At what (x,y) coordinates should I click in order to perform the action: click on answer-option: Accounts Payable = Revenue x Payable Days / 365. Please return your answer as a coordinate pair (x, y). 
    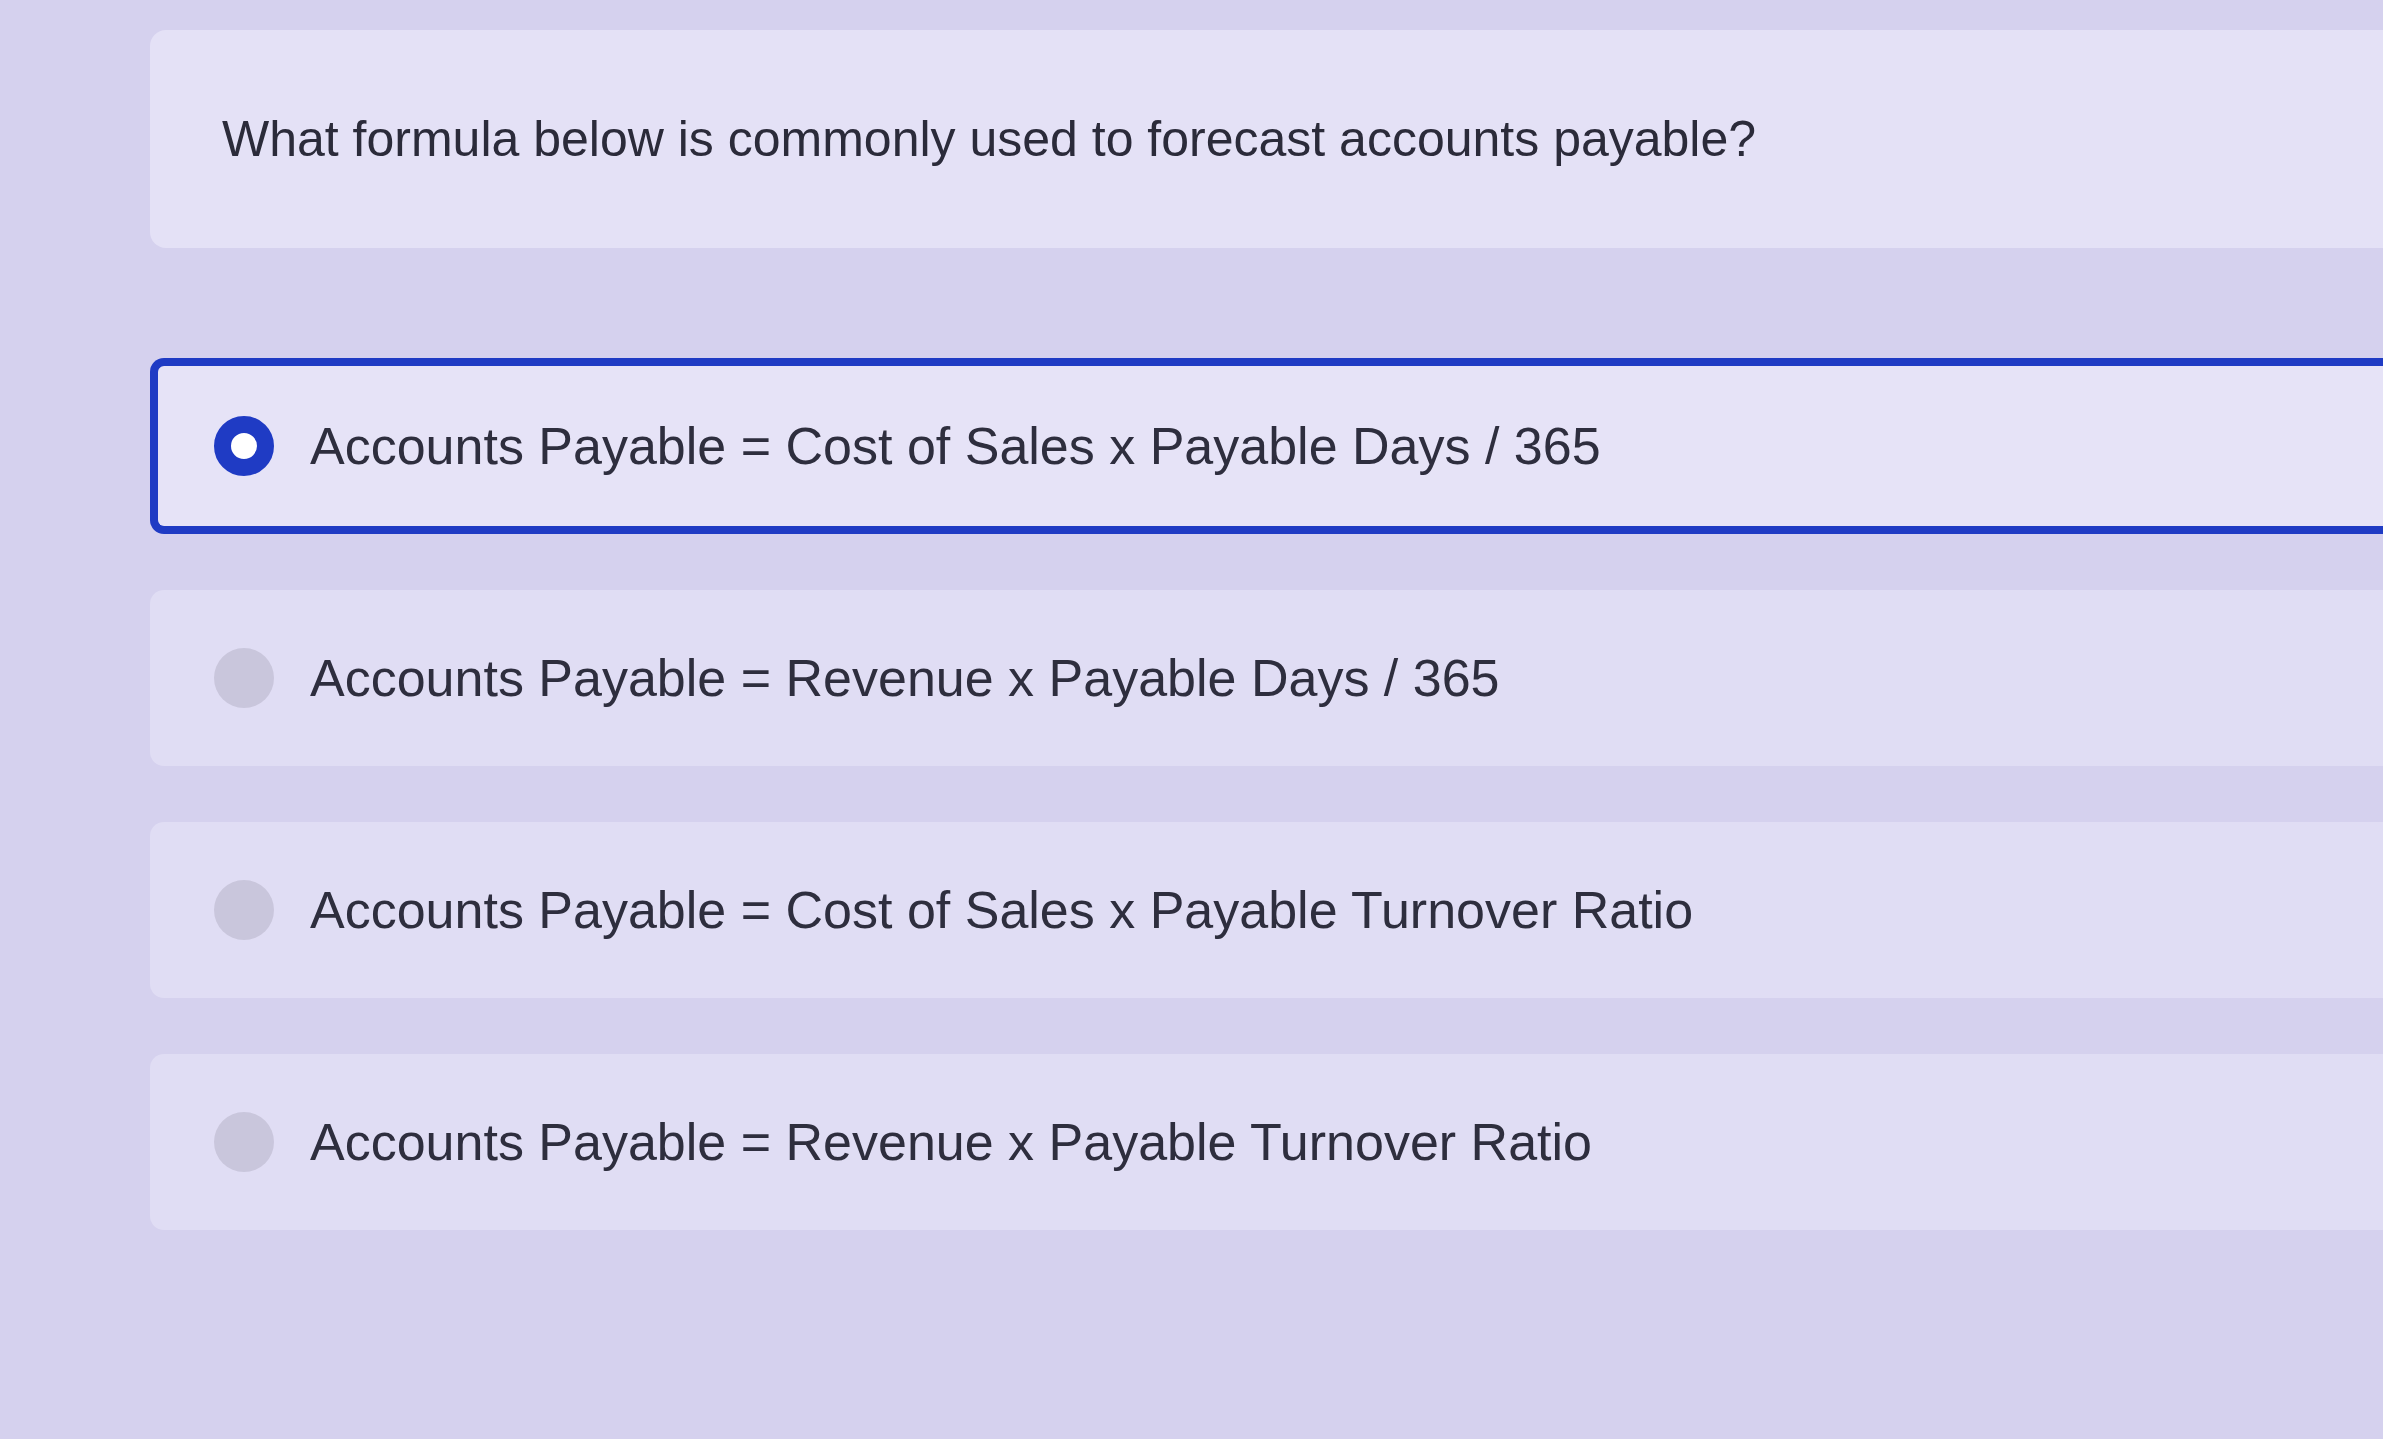
    Looking at the image, I should click on (1266, 678).